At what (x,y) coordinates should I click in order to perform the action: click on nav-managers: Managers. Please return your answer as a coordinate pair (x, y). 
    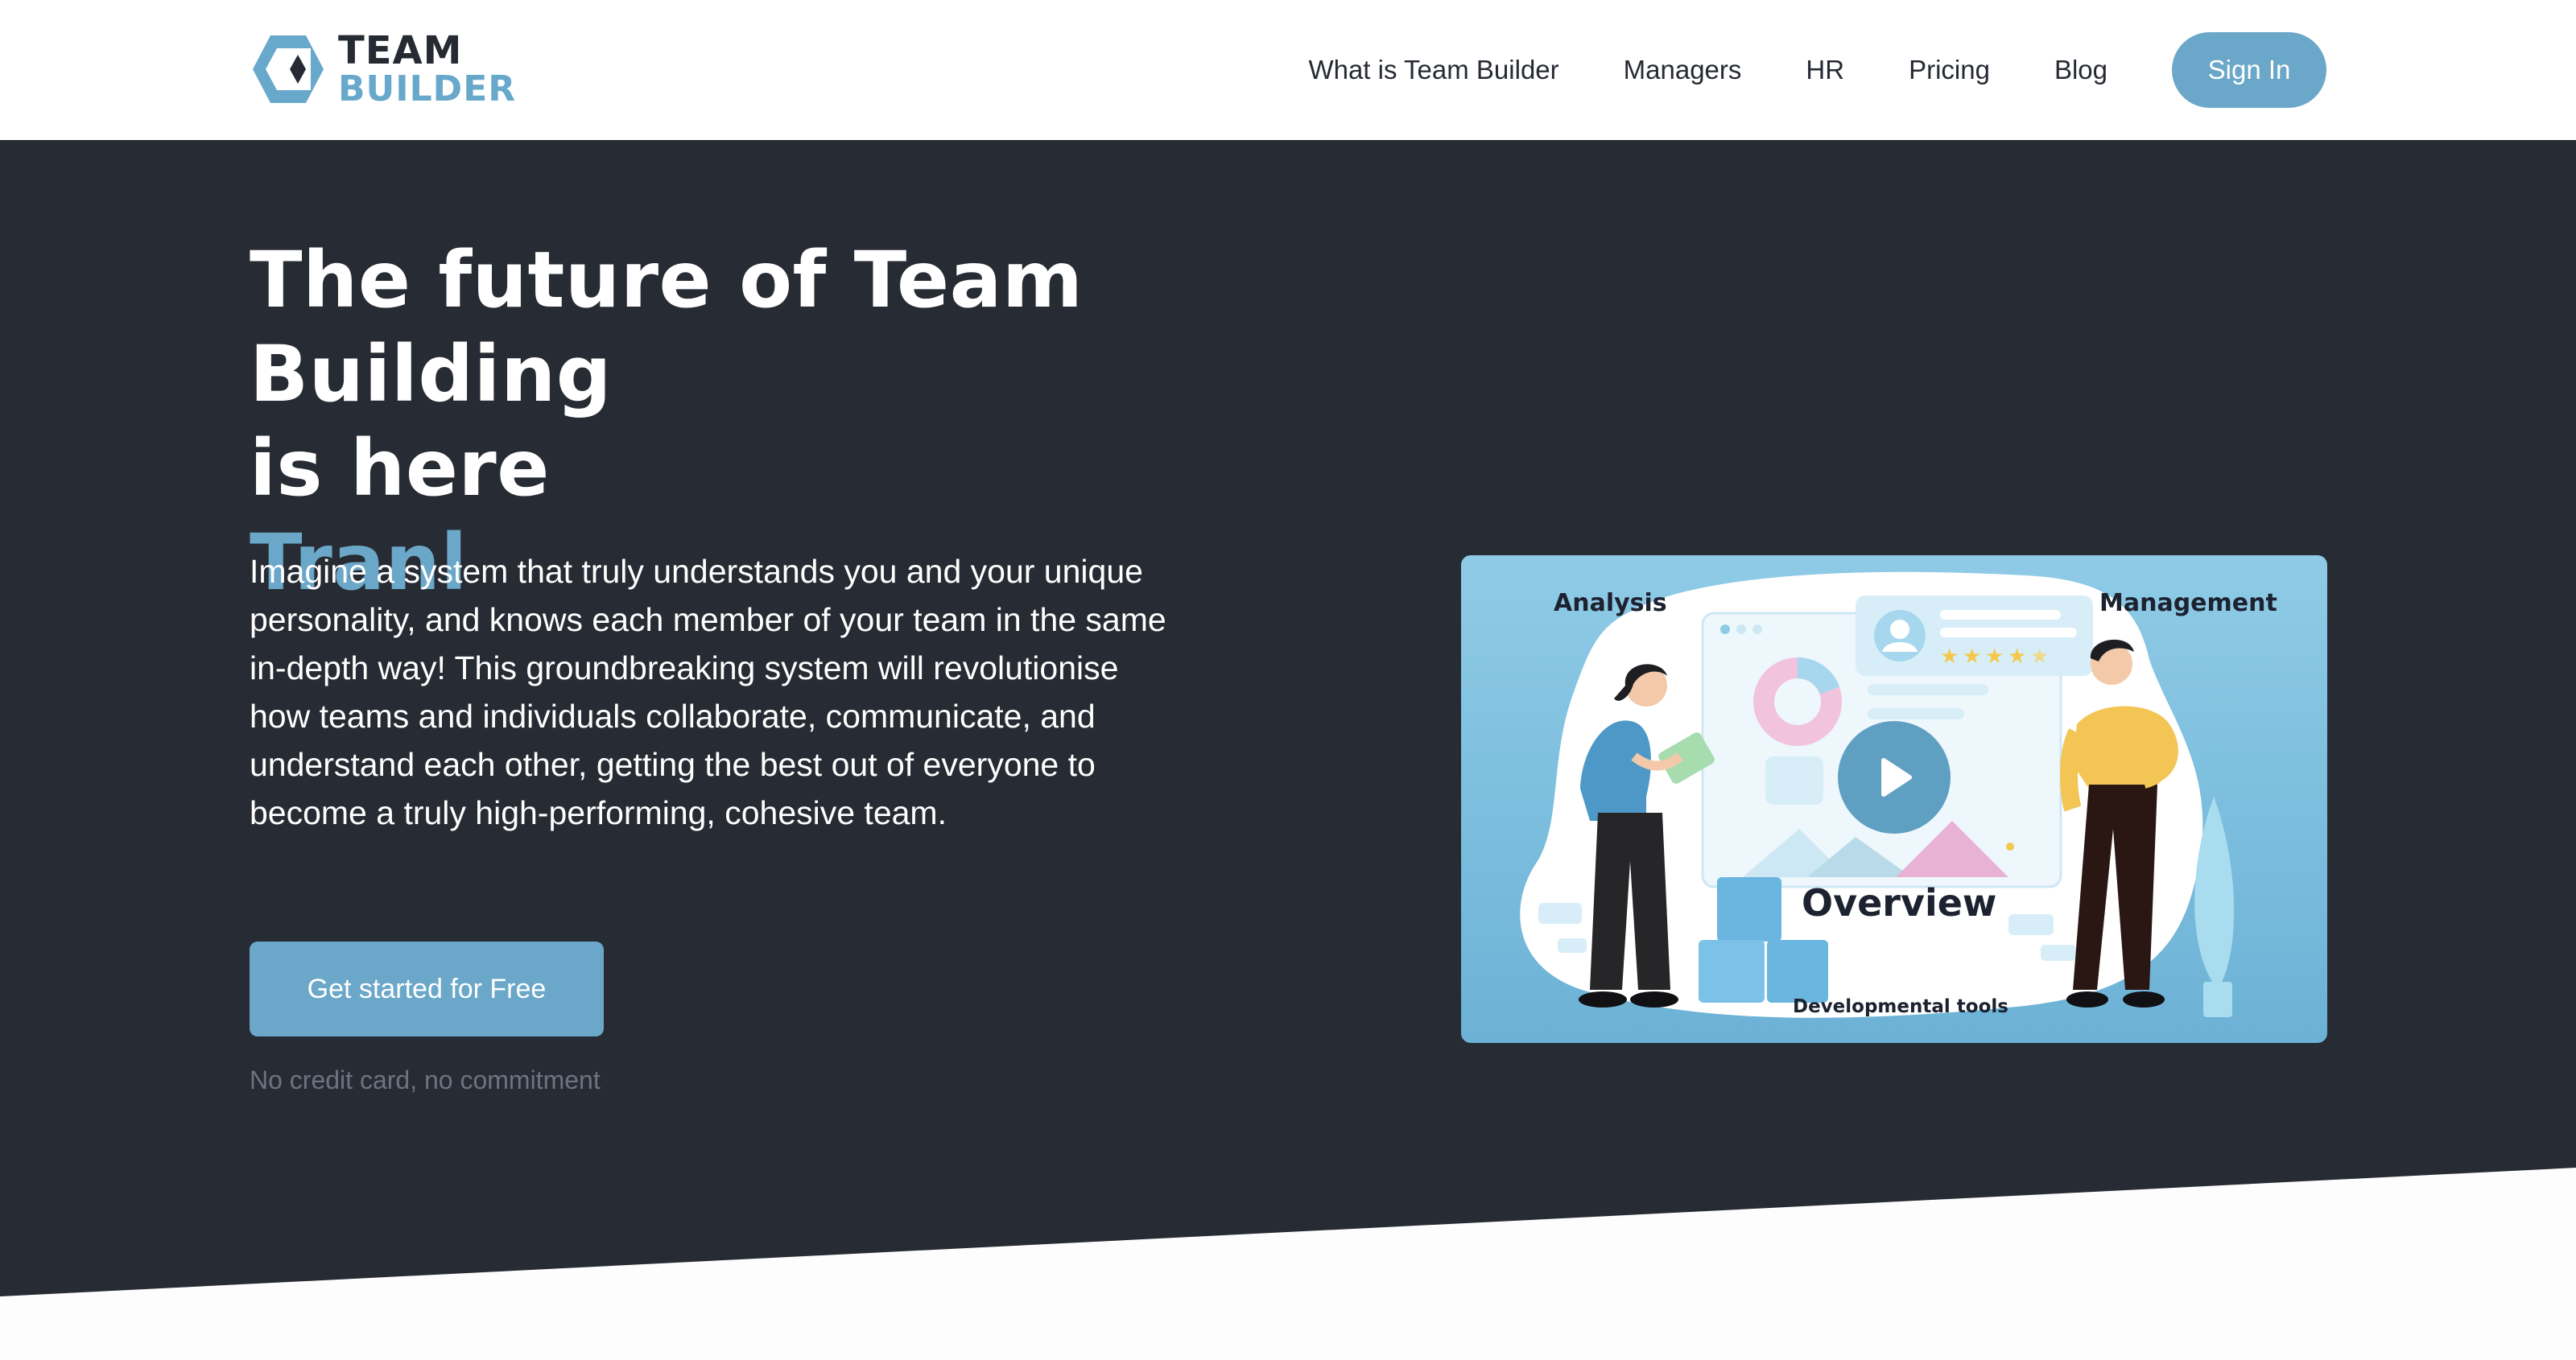
    Looking at the image, I should click on (1683, 70).